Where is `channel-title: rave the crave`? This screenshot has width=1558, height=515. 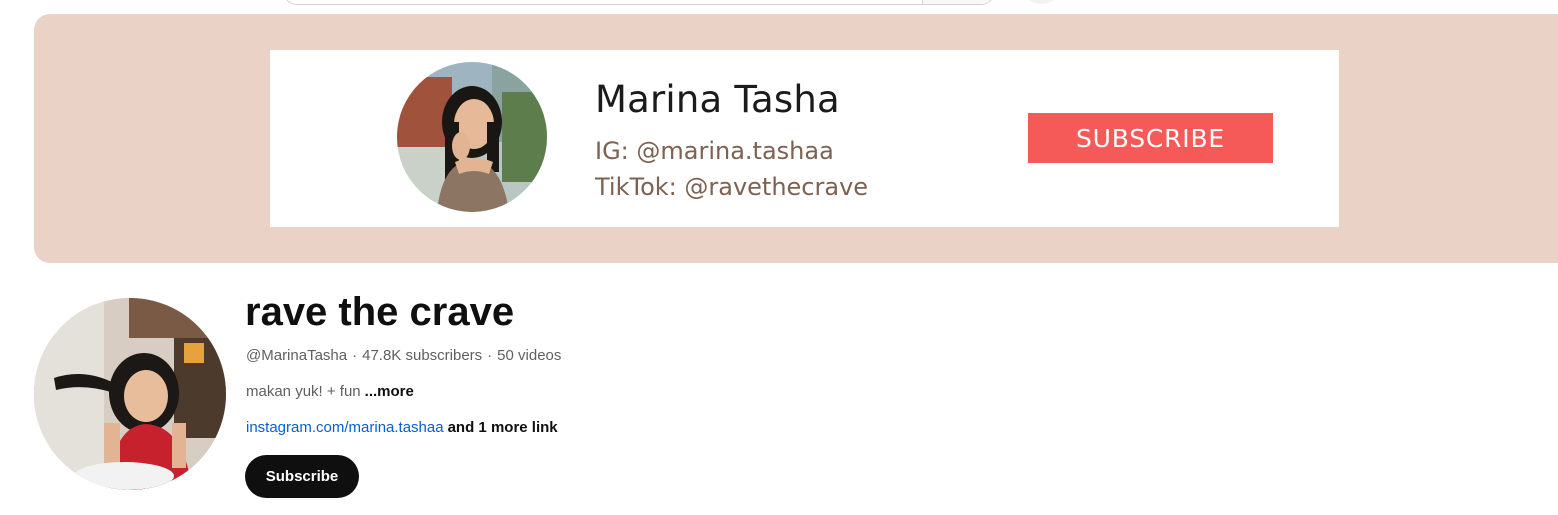 channel-title: rave the crave is located at coordinates (380, 312).